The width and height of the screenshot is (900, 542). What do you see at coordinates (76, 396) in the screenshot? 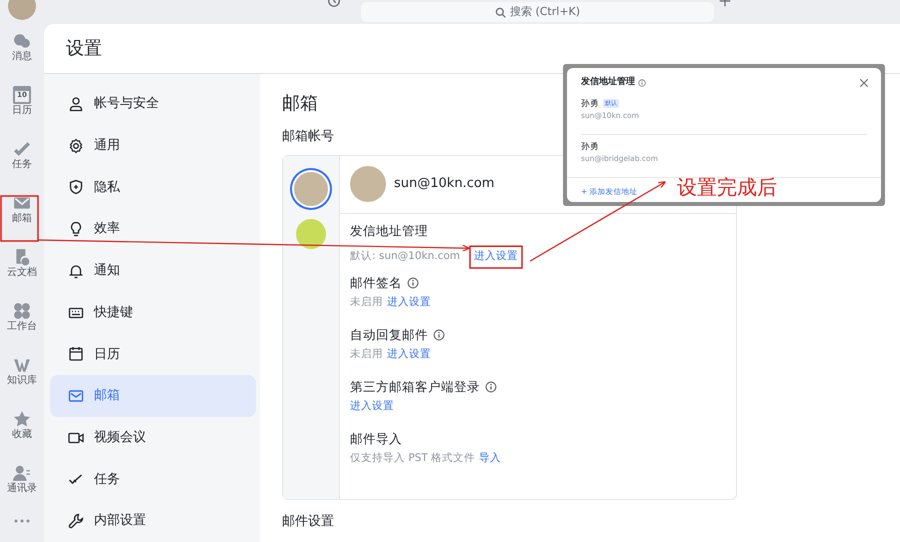
I see `mail-icon` at bounding box center [76, 396].